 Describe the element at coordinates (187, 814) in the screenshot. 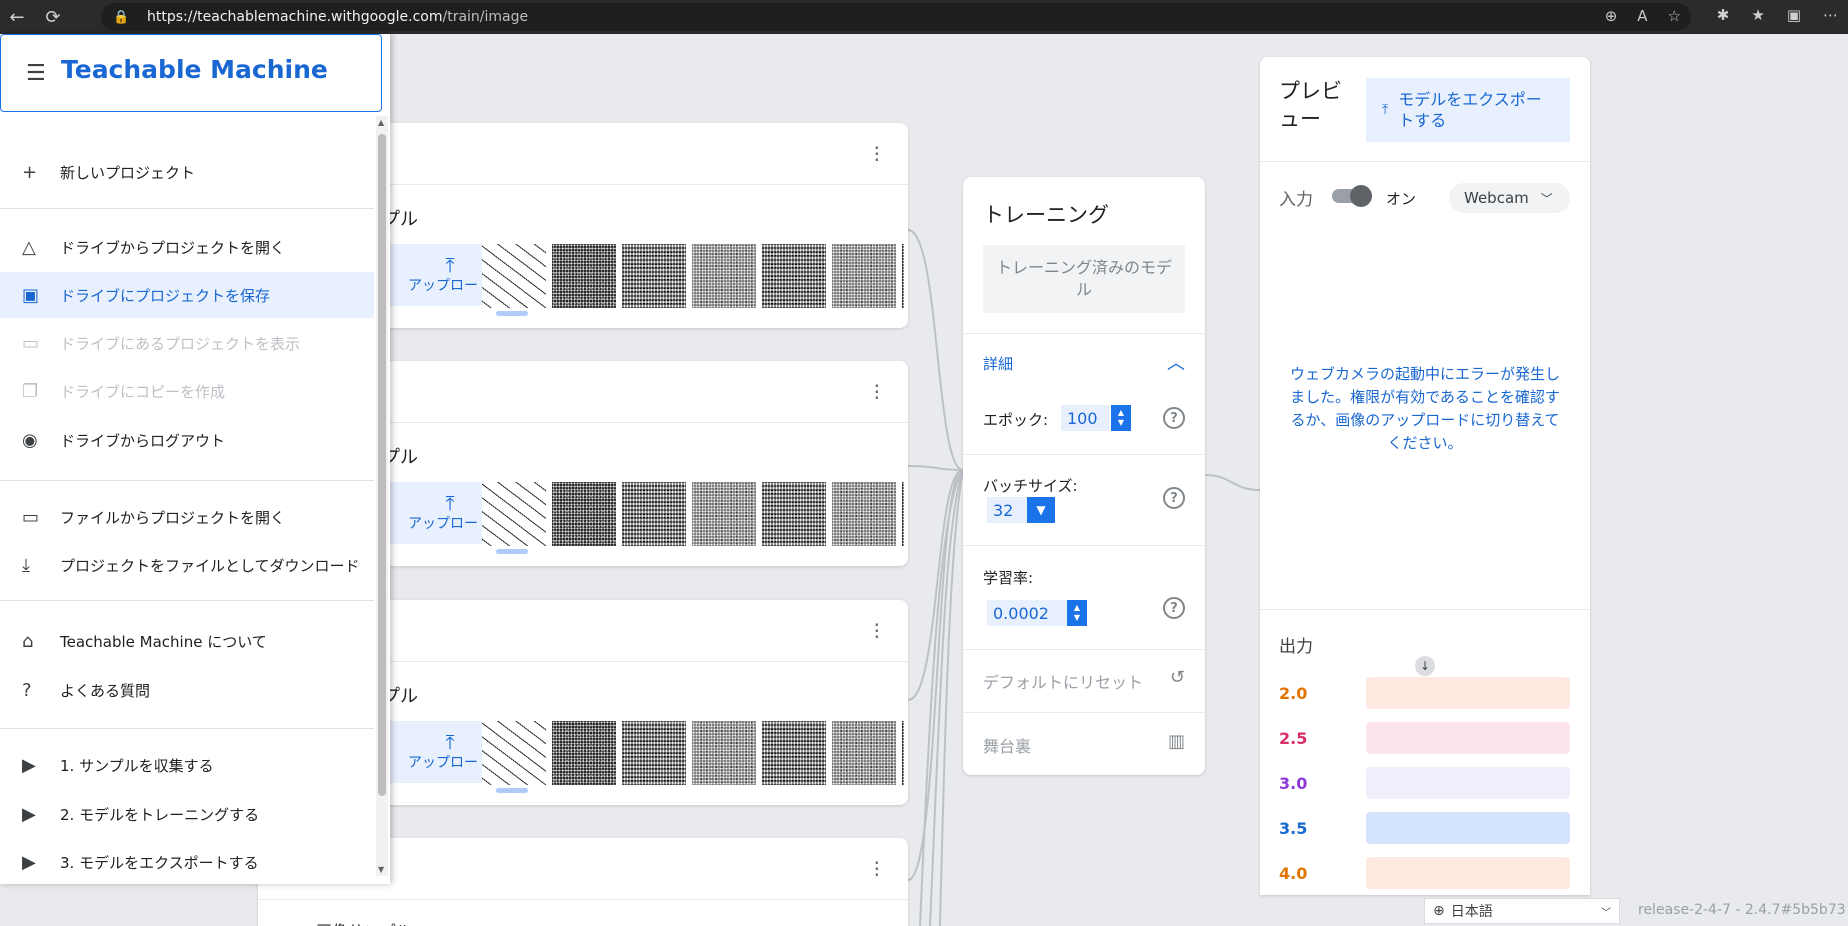

I see `drawer-item: ▶ 2. モデルをトレーニングする` at that location.